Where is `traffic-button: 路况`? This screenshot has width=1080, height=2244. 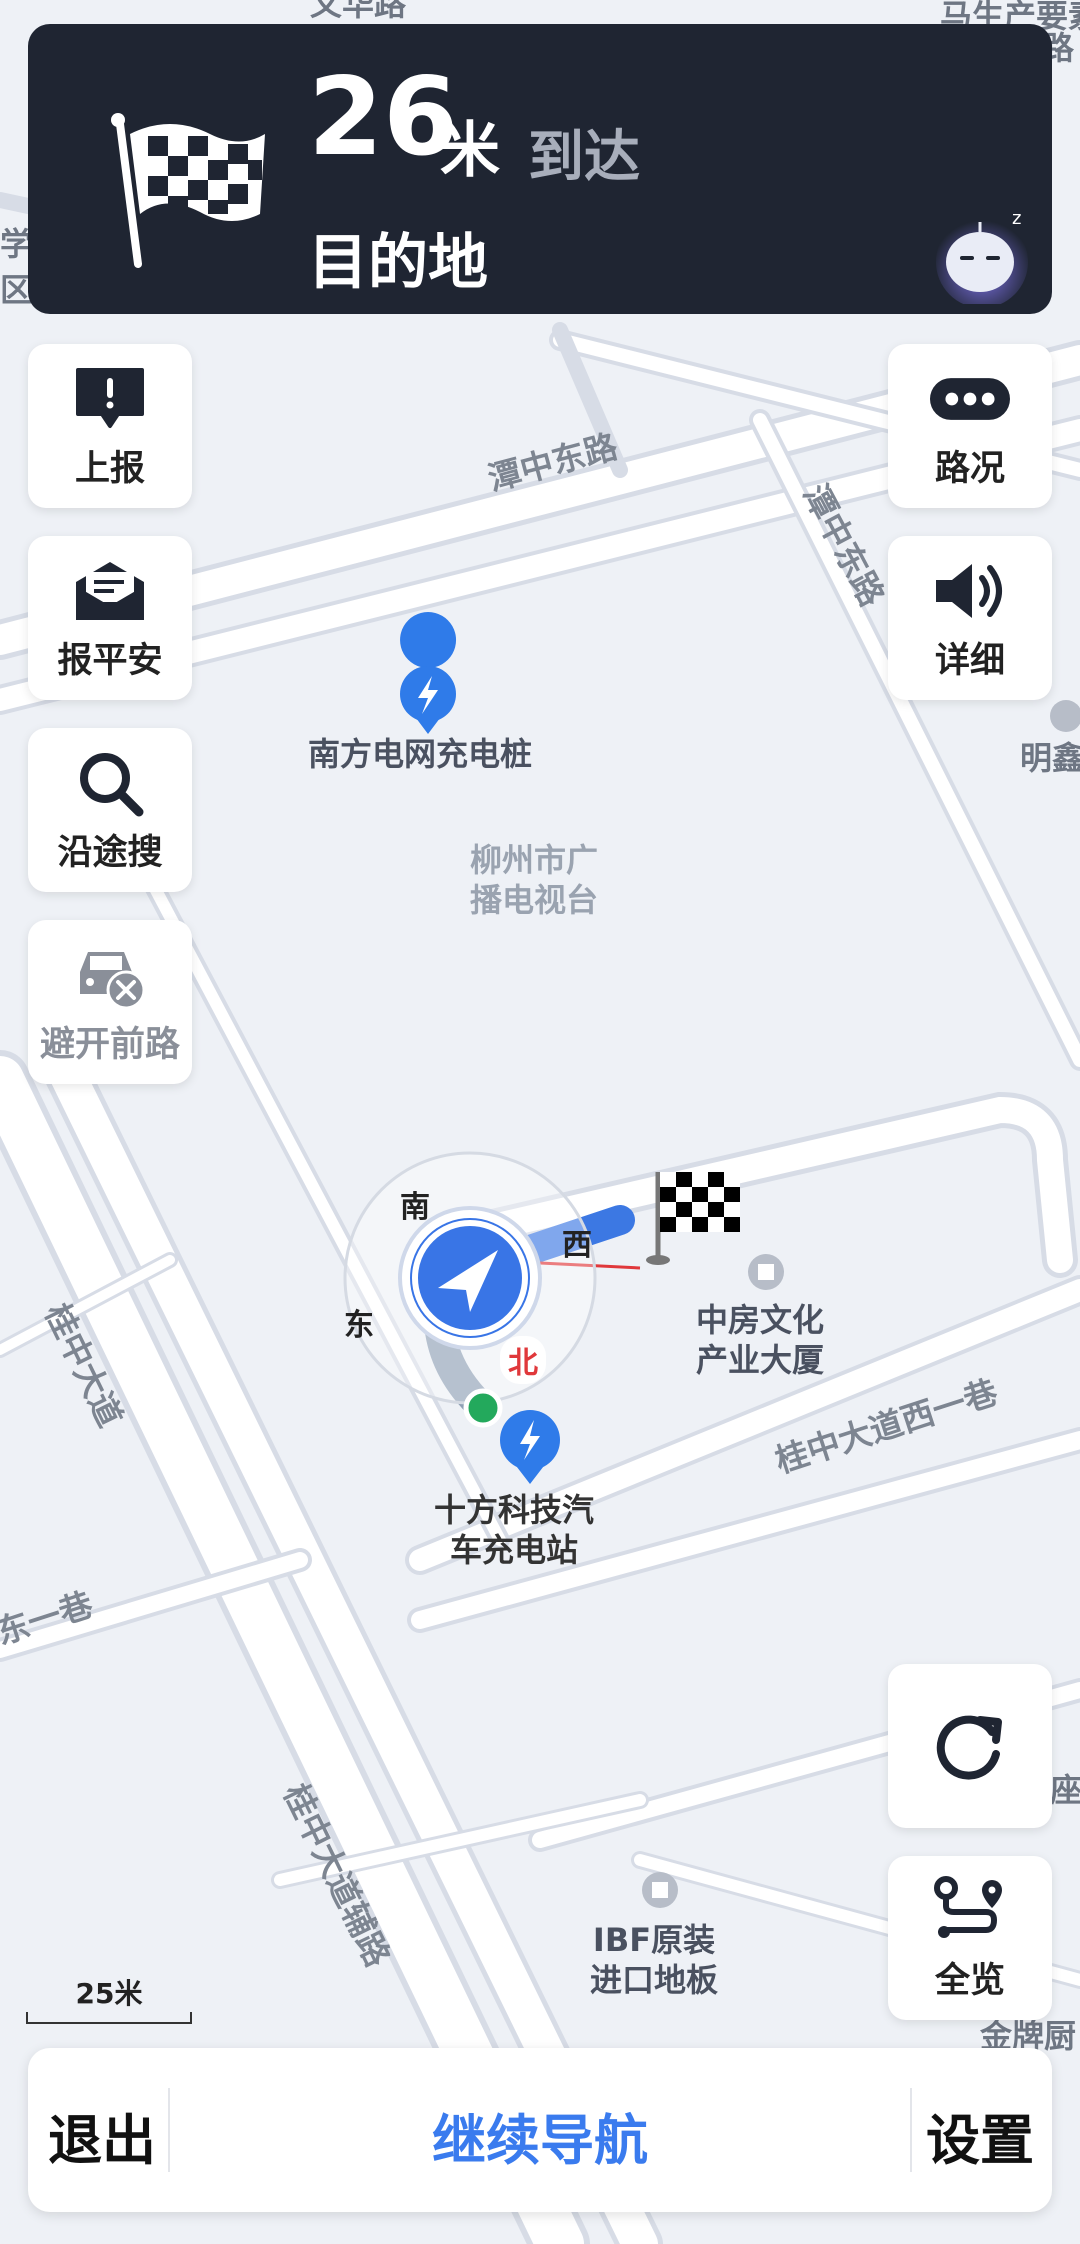 traffic-button: 路况 is located at coordinates (970, 426).